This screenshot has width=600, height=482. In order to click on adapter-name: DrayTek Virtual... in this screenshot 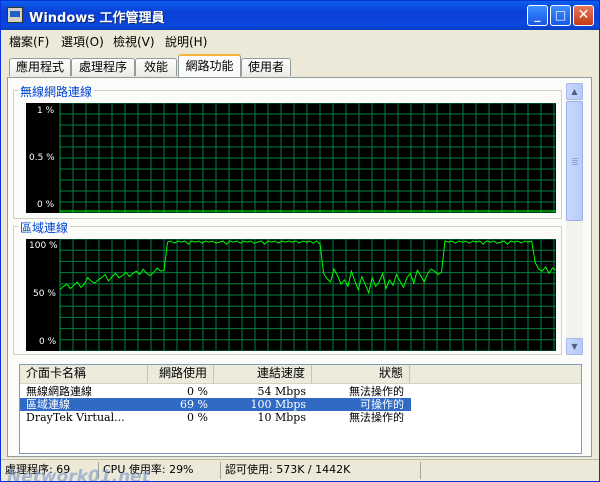, I will do `click(75, 417)`.